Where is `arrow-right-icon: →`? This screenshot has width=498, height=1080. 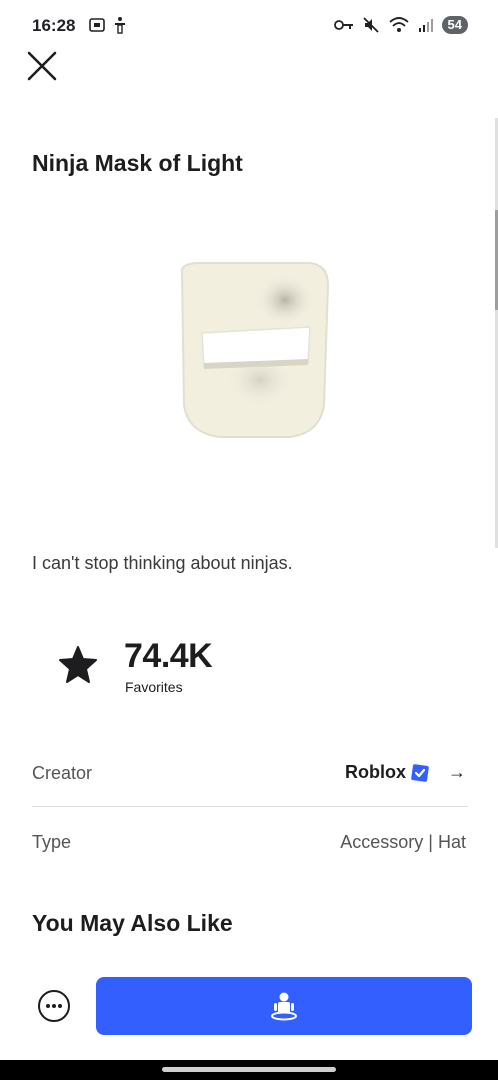 arrow-right-icon: → is located at coordinates (457, 772).